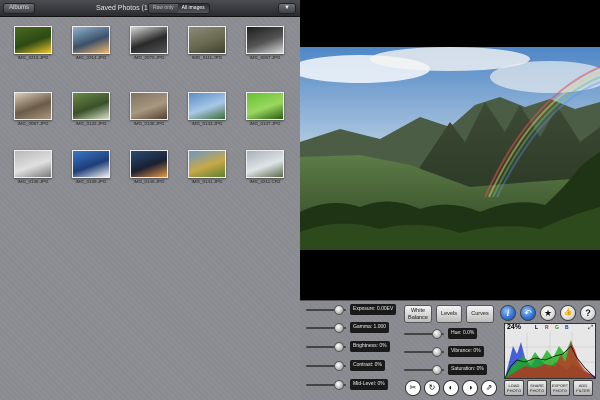 This screenshot has width=600, height=400. Describe the element at coordinates (207, 57) in the screenshot. I see `thumbnail-filename: IMG_0111.JPG` at that location.